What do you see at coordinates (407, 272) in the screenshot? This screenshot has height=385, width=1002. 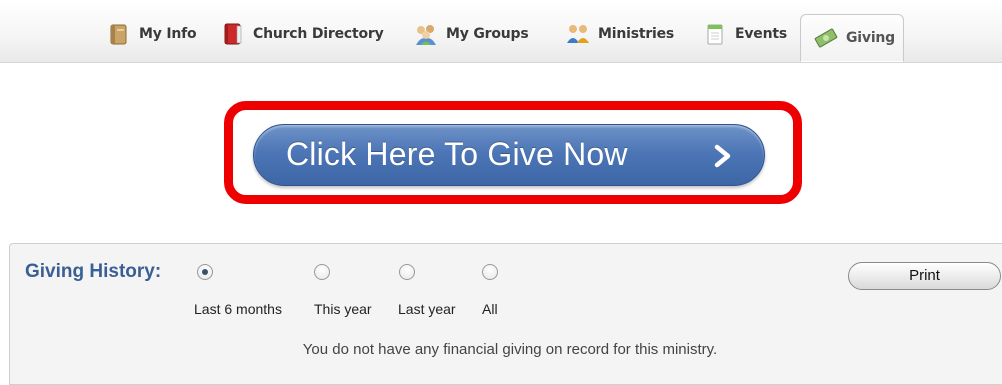 I see `radio-last-year` at bounding box center [407, 272].